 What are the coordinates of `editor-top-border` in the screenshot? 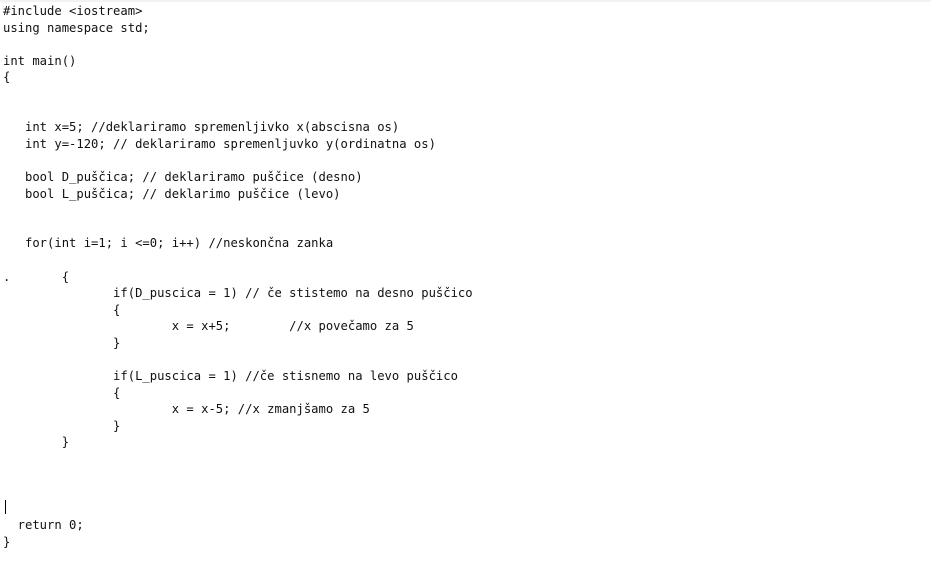 It's located at (465, 1).